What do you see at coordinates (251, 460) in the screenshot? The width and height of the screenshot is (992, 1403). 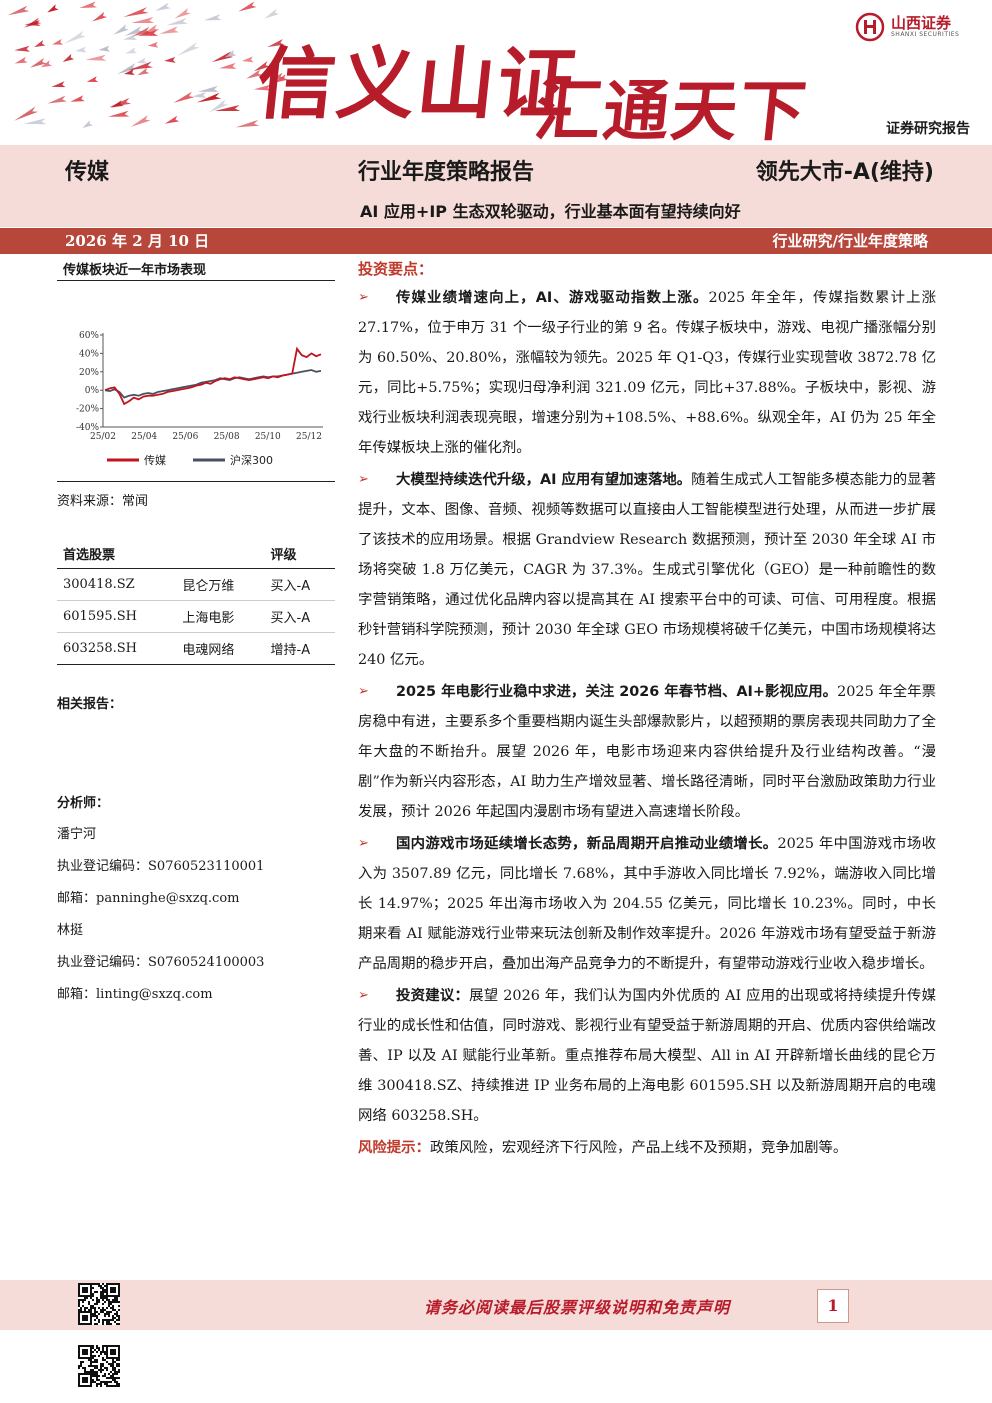 I see `legend-label: 沪深300` at bounding box center [251, 460].